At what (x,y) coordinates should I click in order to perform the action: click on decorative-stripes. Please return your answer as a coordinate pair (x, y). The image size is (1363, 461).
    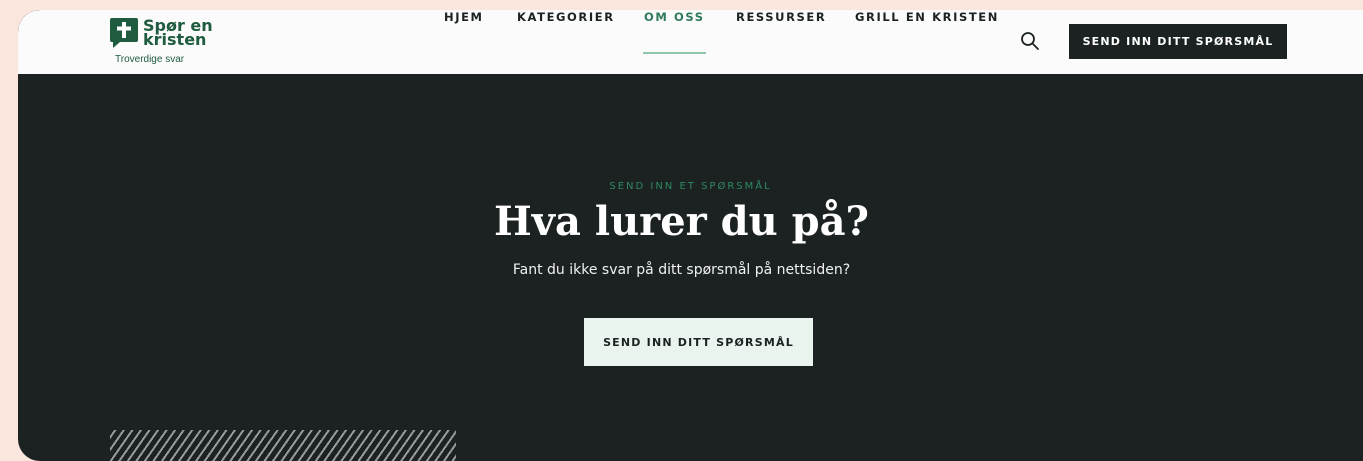
    Looking at the image, I should click on (283, 445).